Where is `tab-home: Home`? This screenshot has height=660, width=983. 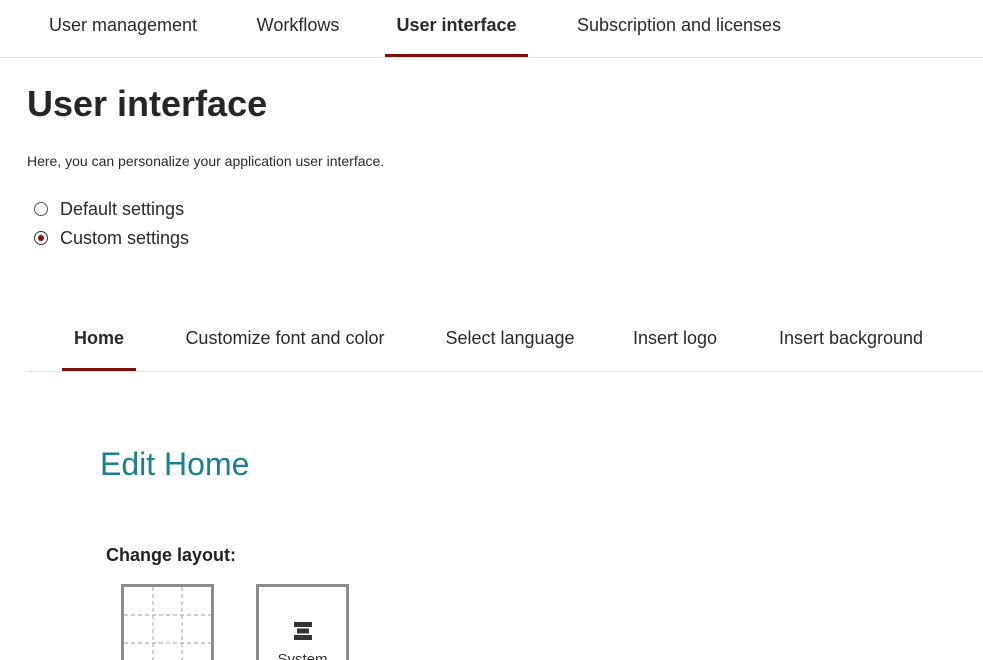
tab-home: Home is located at coordinates (99, 340).